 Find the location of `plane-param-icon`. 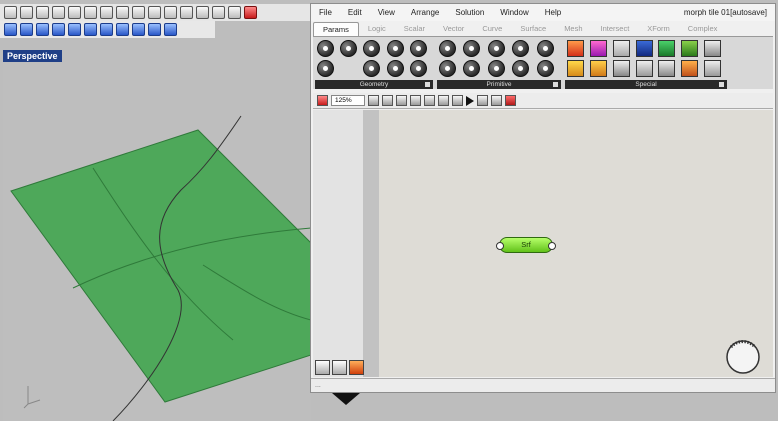

plane-param-icon is located at coordinates (395, 68).